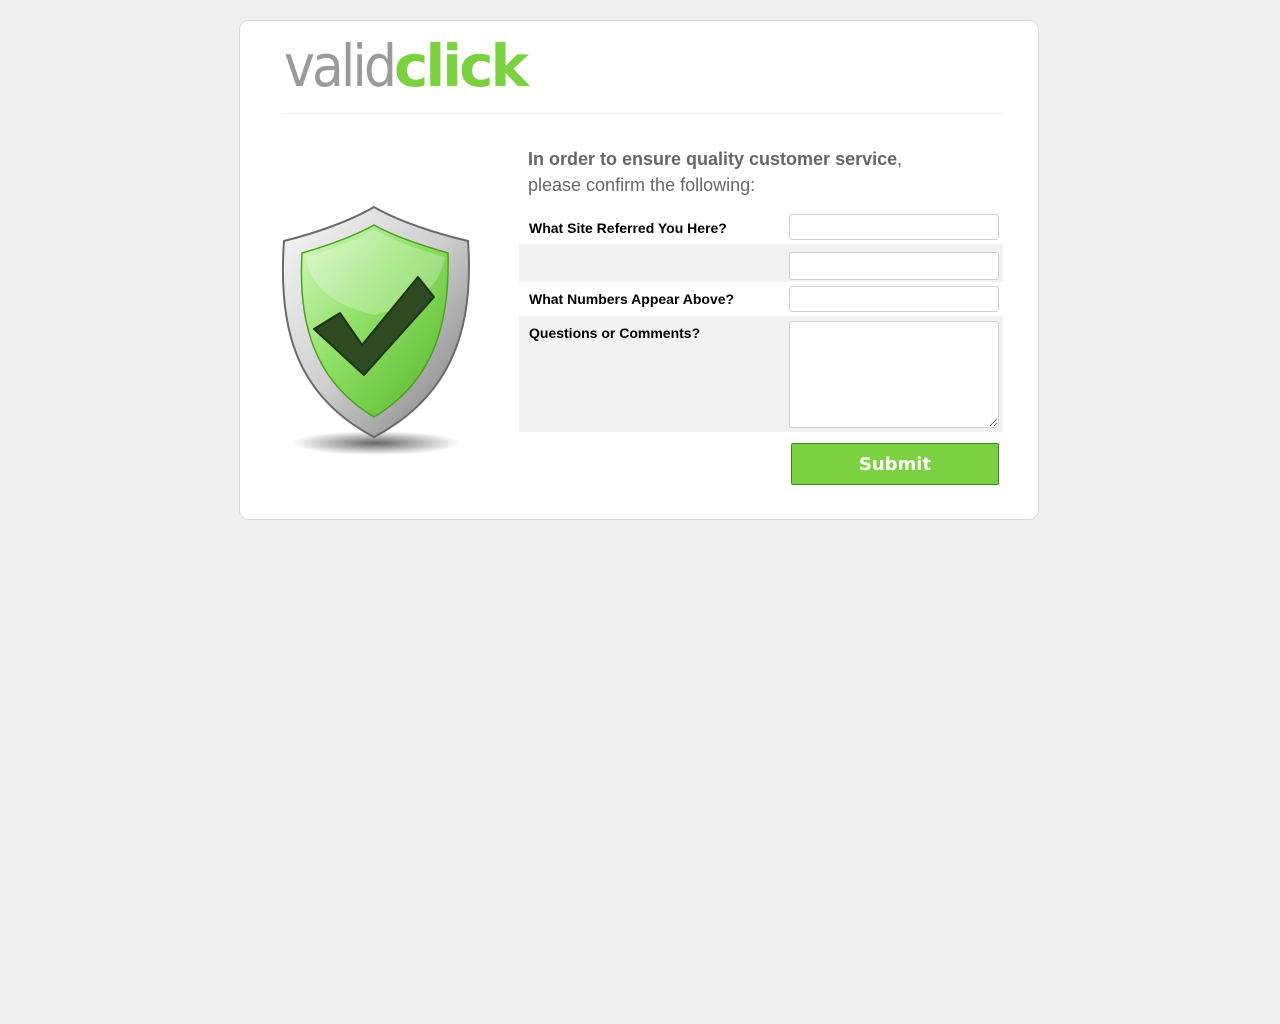 The height and width of the screenshot is (1024, 1280). What do you see at coordinates (615, 333) in the screenshot?
I see `comments-label: Questions or Comments?` at bounding box center [615, 333].